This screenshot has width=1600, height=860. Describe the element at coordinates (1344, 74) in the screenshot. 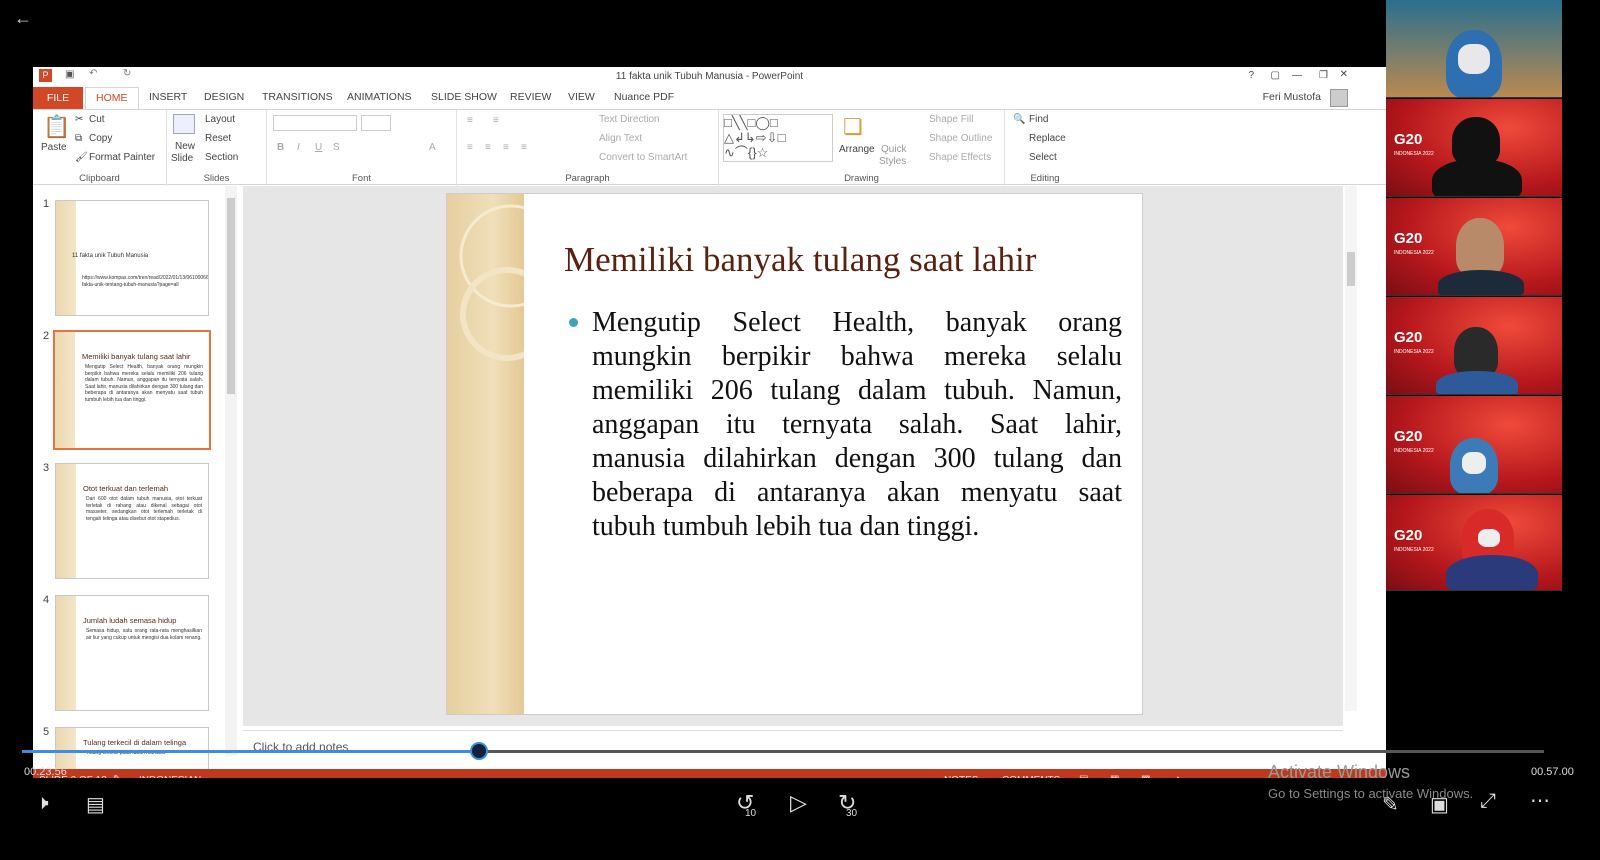

I see `pp-close-icon: ✕` at that location.